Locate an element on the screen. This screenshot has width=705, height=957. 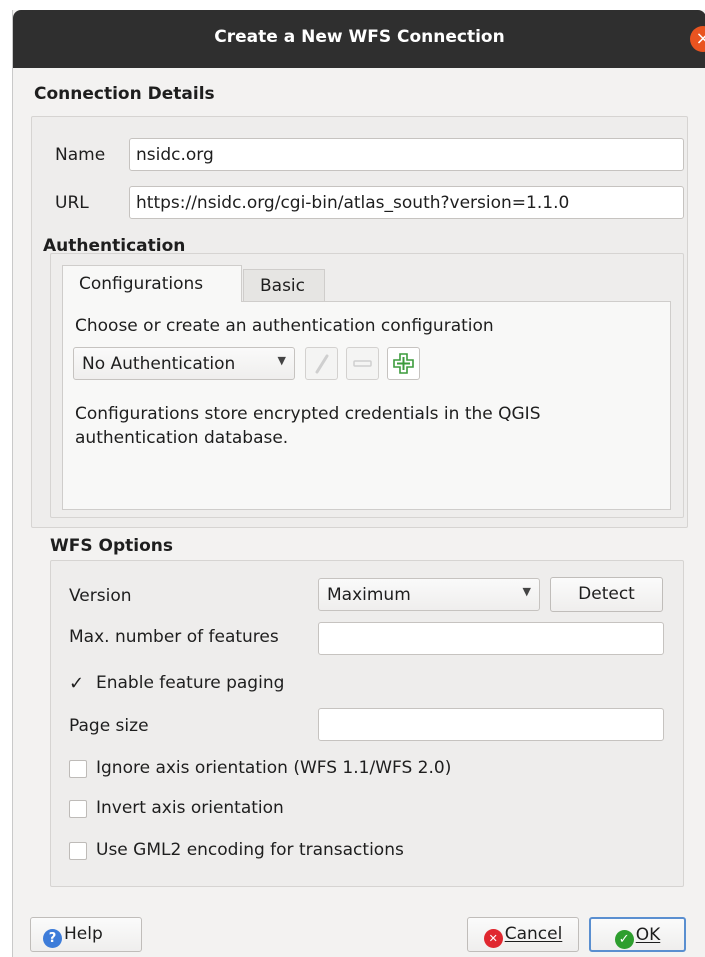
version-select: Maximum ▼ is located at coordinates (429, 594).